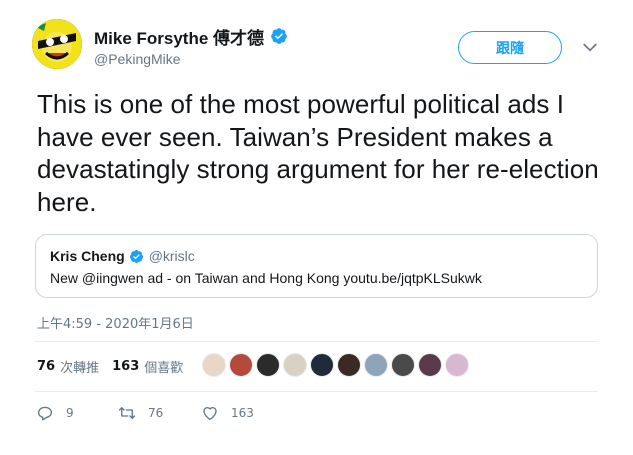 Image resolution: width=633 pixels, height=455 pixels. I want to click on heart-icon, so click(210, 413).